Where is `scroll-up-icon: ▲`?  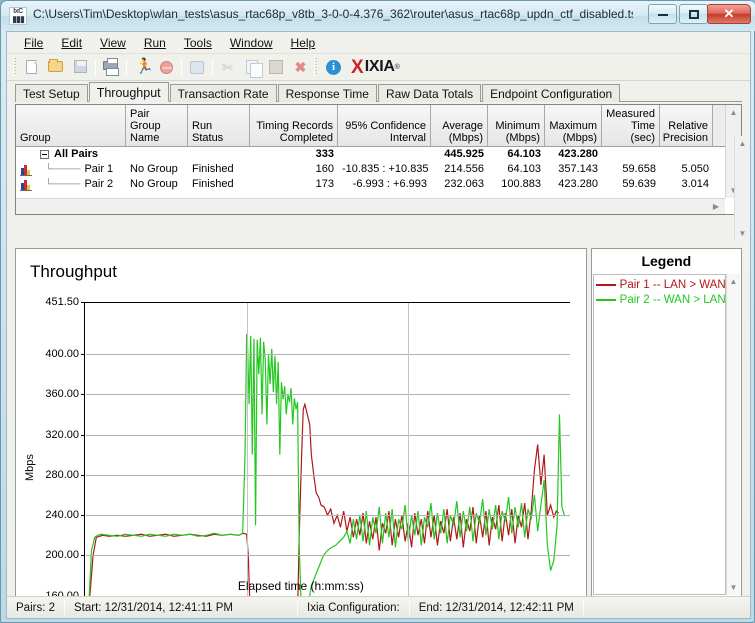
scroll-up-icon: ▲ is located at coordinates (733, 112).